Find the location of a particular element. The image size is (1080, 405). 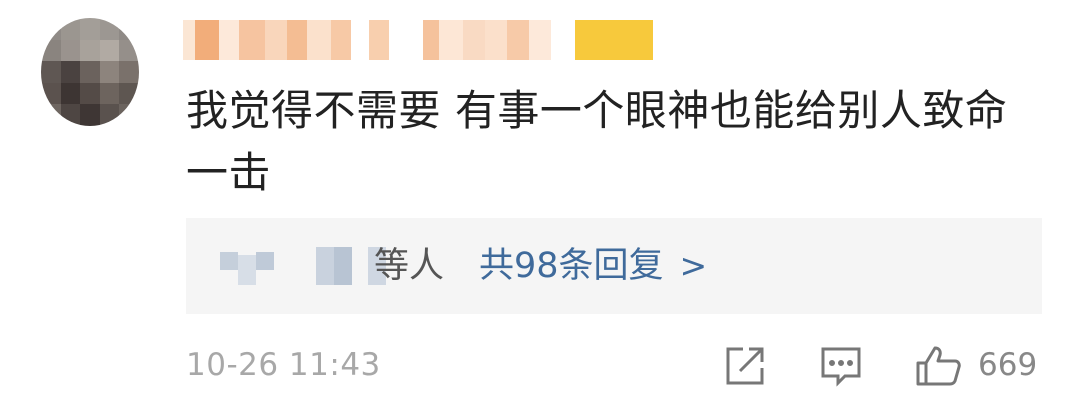

comment-timestamp: 10-26 11:43 is located at coordinates (283, 365).